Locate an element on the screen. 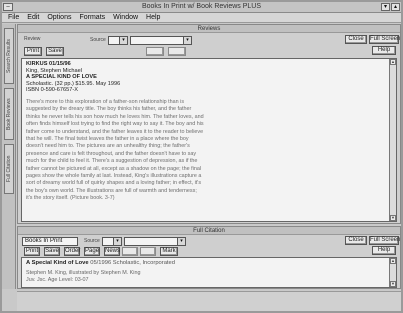 The width and height of the screenshot is (403, 313). menu-formats: Formats is located at coordinates (92, 17).